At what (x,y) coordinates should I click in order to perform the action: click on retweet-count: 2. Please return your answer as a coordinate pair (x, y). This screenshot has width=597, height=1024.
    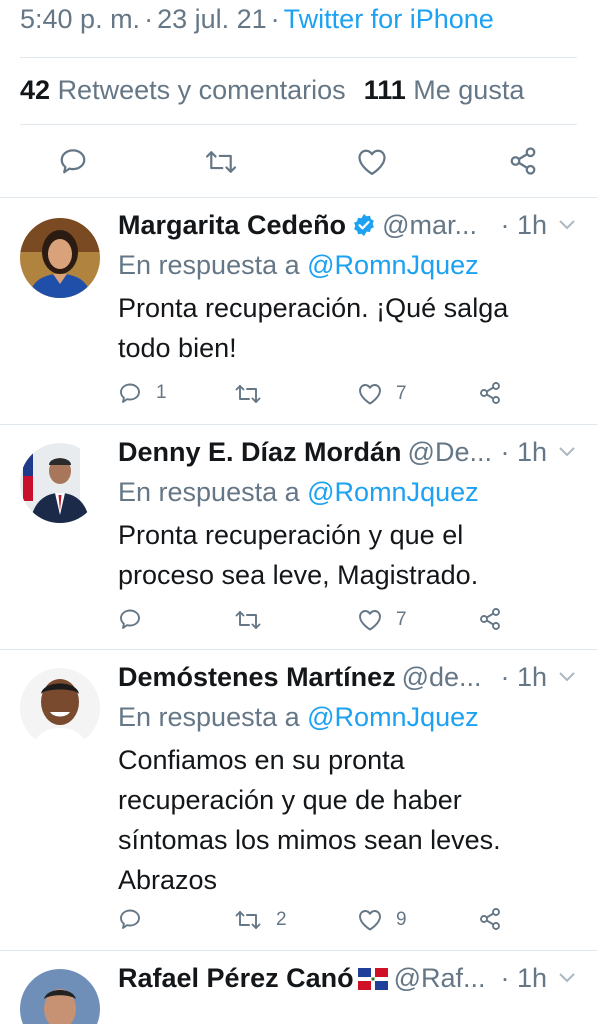
    Looking at the image, I should click on (281, 919).